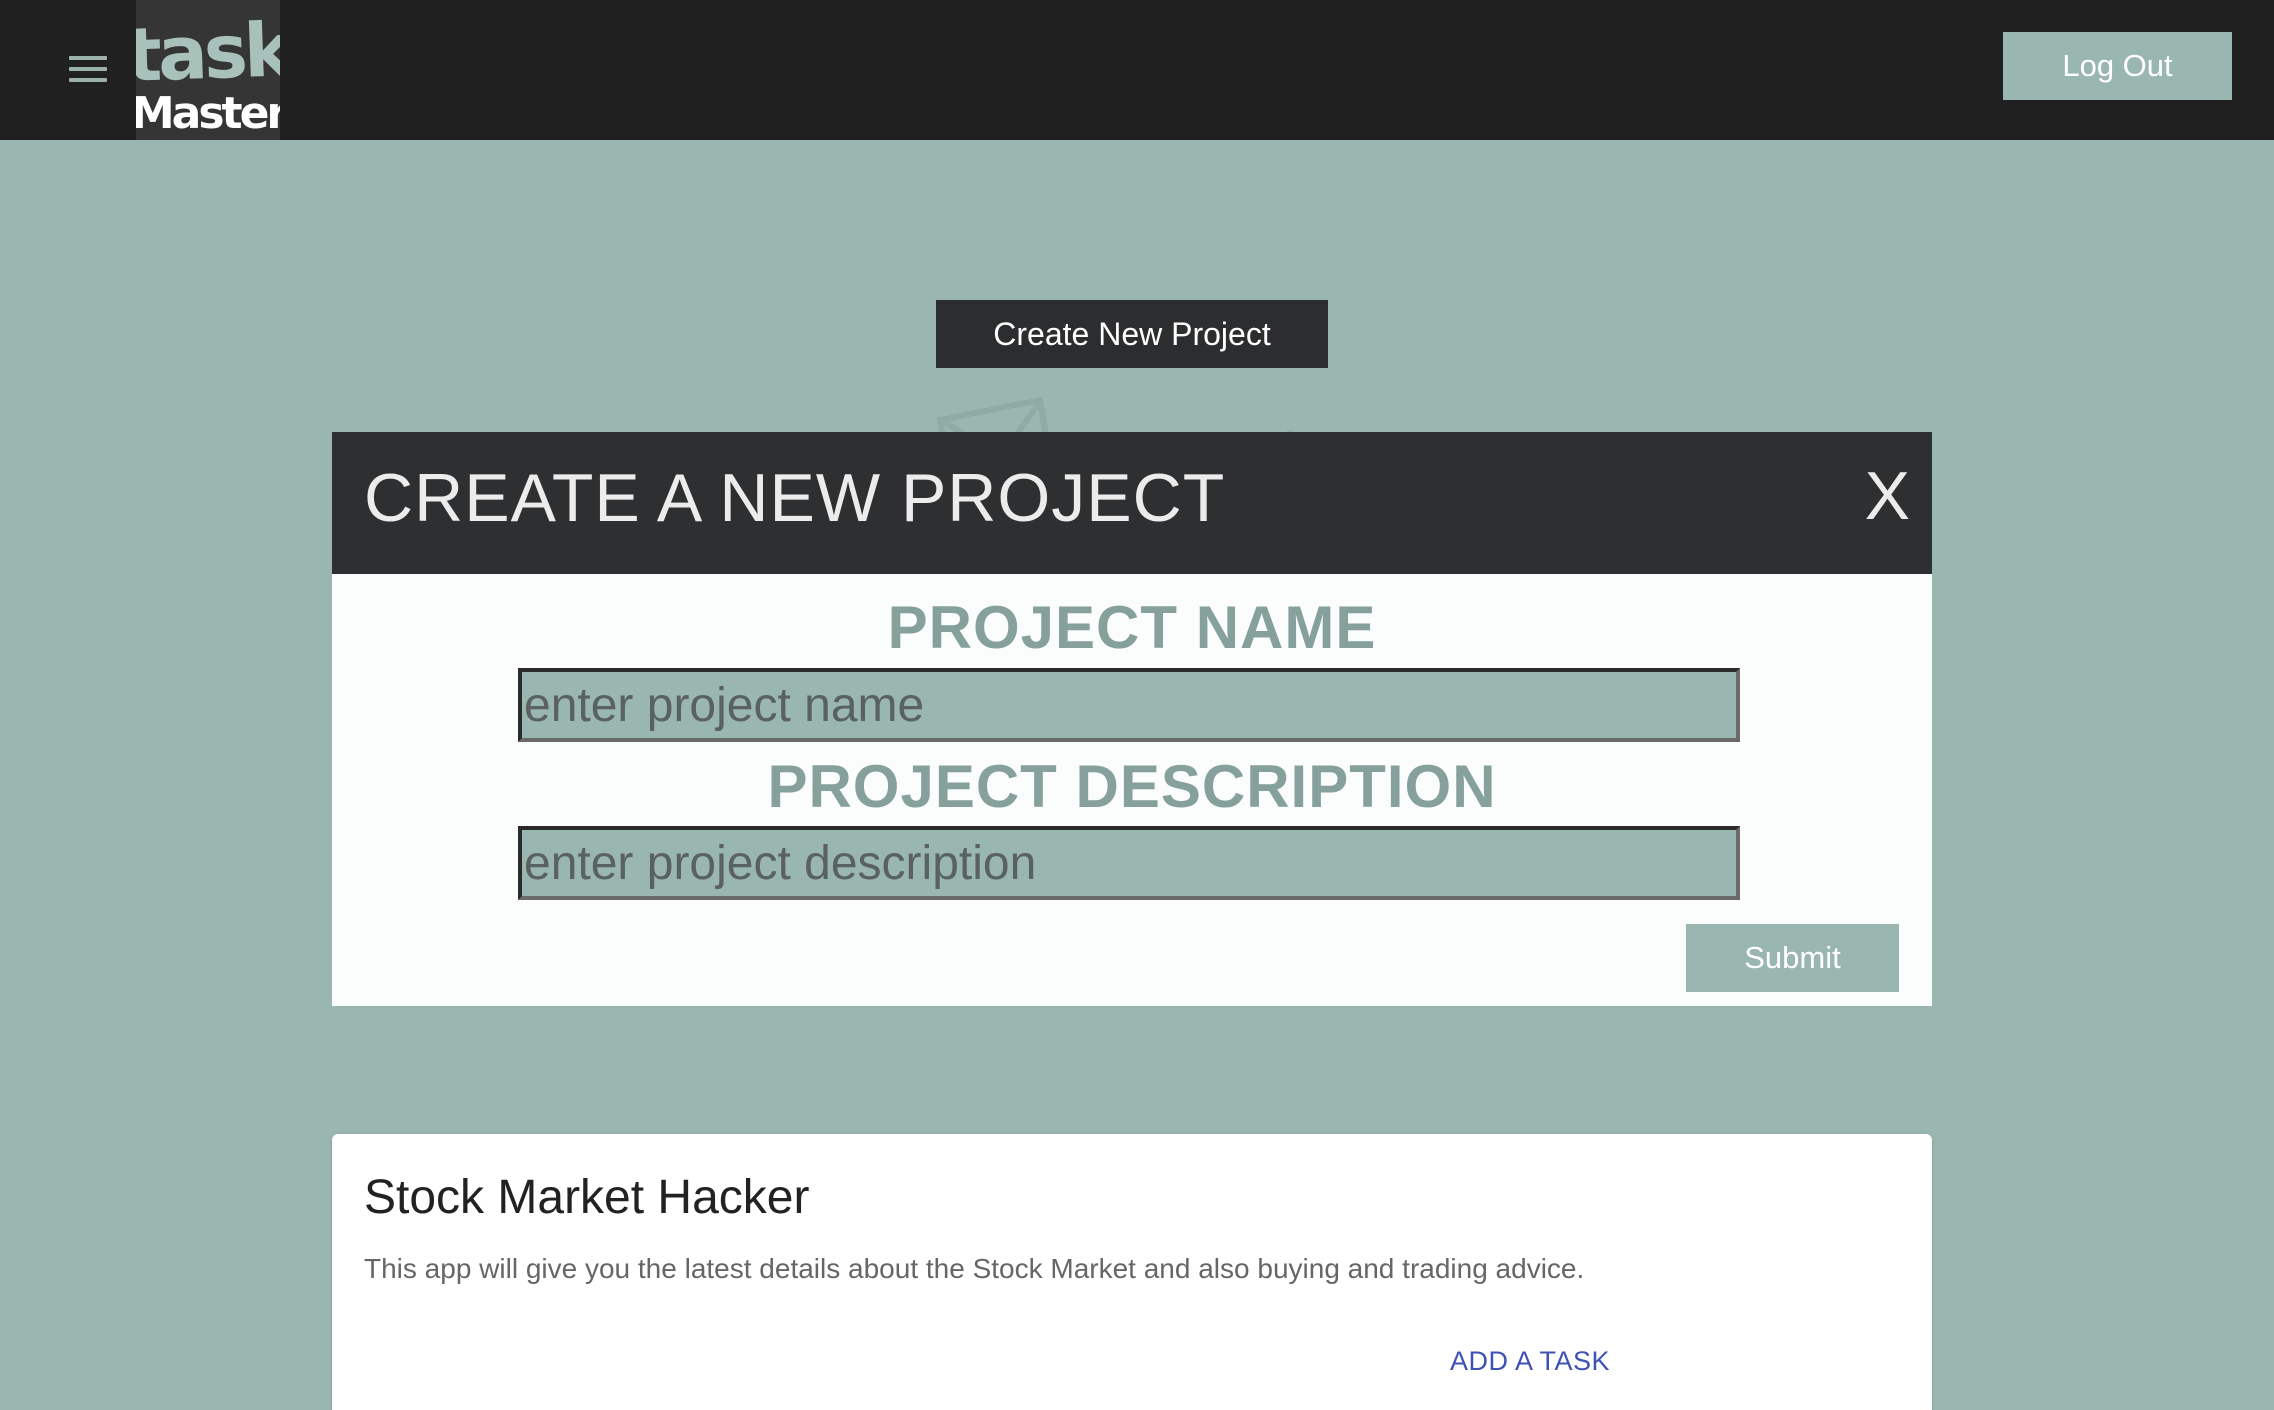  I want to click on logo-text-top: task, so click(208, 53).